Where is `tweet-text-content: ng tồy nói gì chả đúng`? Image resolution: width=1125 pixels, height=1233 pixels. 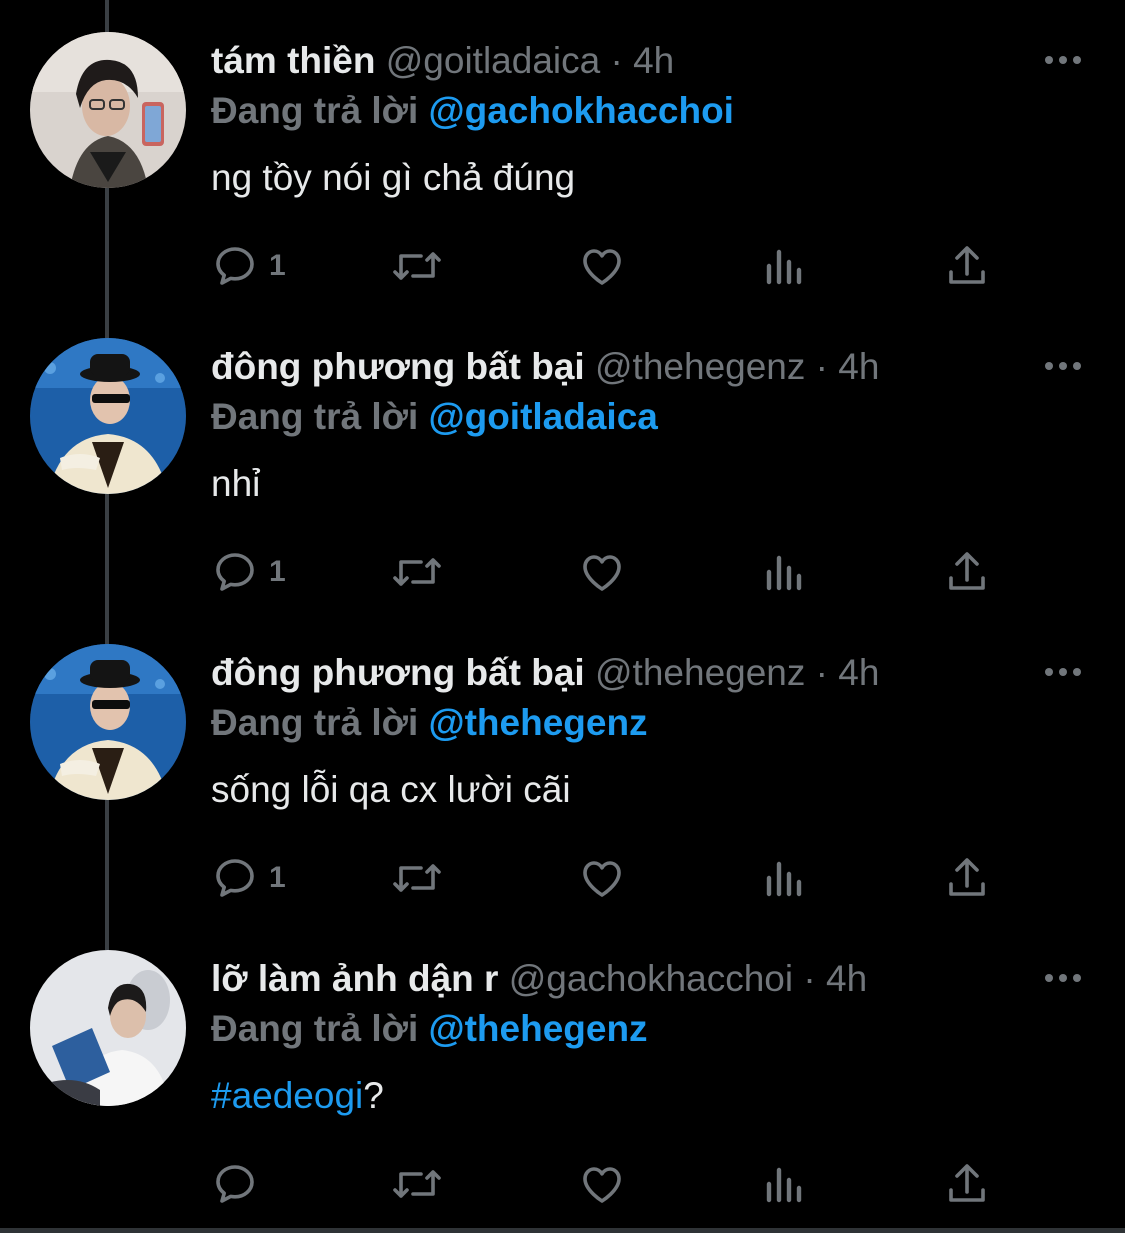
tweet-text-content: ng tồy nói gì chả đúng is located at coordinates (393, 177).